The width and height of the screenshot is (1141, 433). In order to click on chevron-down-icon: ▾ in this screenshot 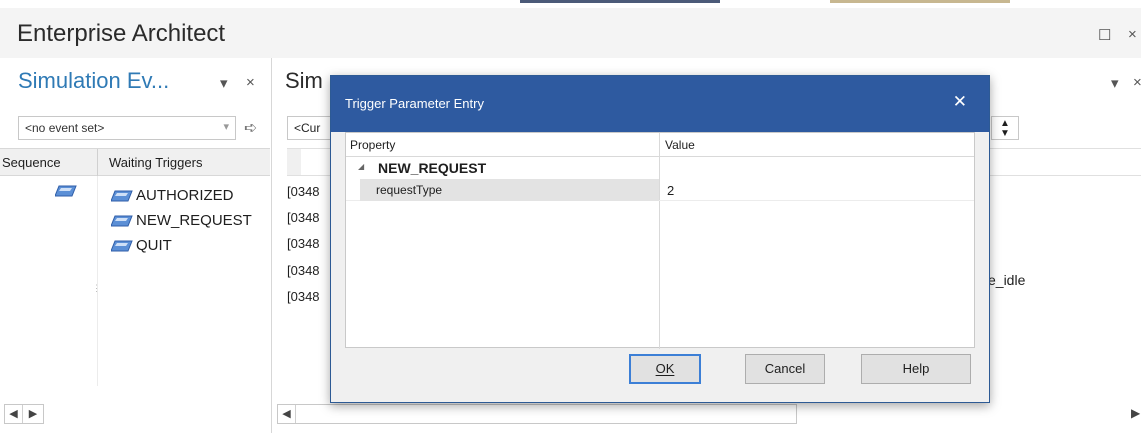, I will do `click(226, 127)`.